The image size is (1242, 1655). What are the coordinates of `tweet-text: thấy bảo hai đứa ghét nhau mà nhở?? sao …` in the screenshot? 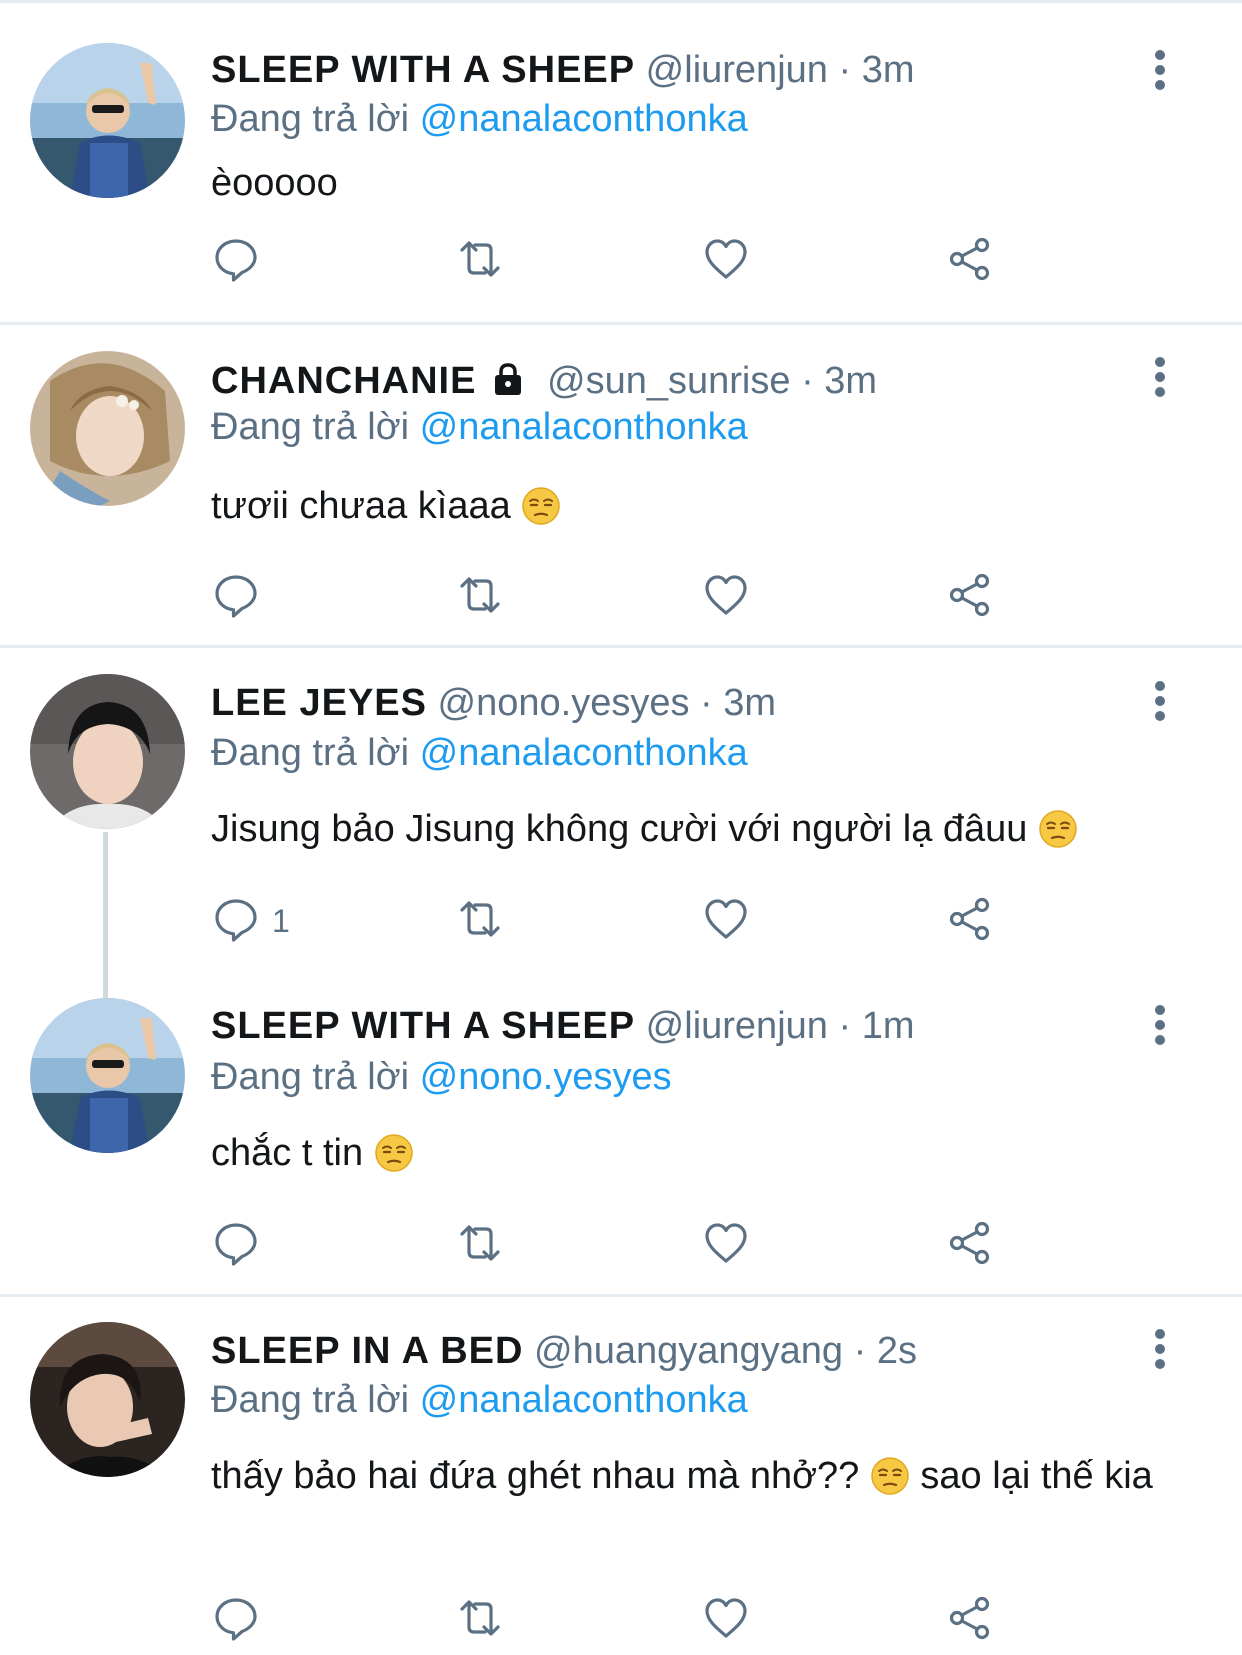 It's located at (701, 1476).